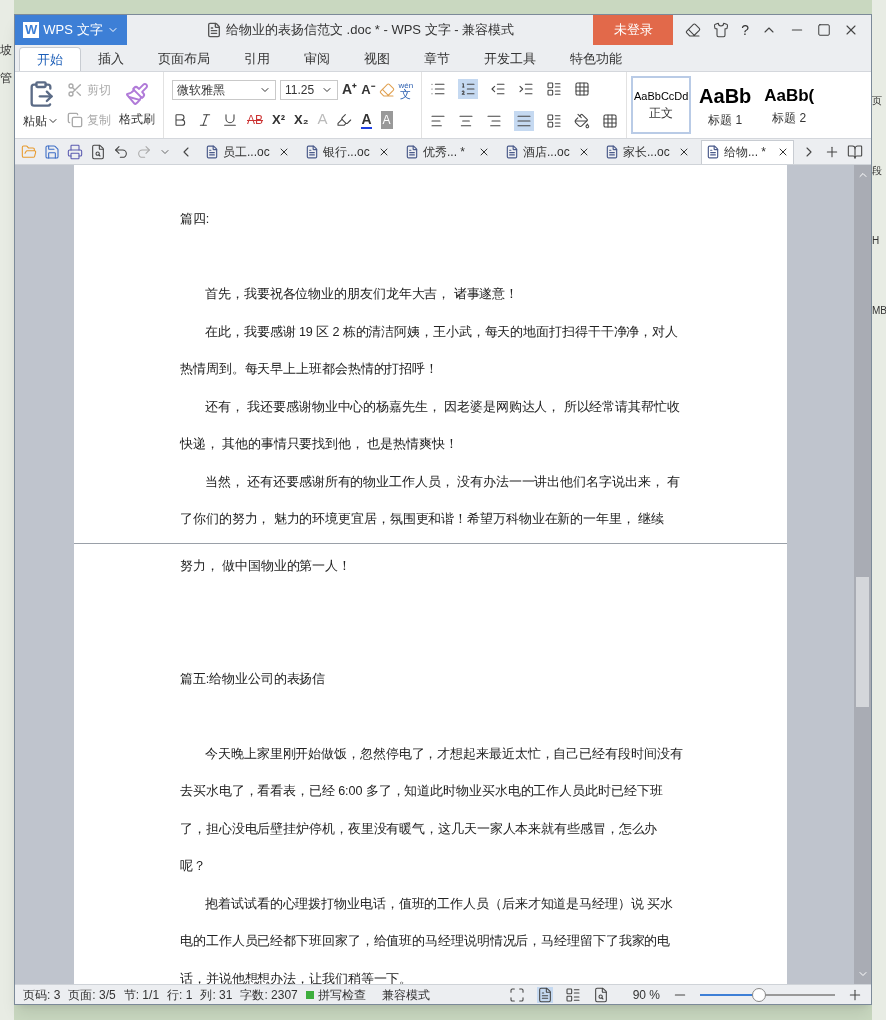  Describe the element at coordinates (877, 101) in the screenshot. I see `background-window-text: 页` at that location.